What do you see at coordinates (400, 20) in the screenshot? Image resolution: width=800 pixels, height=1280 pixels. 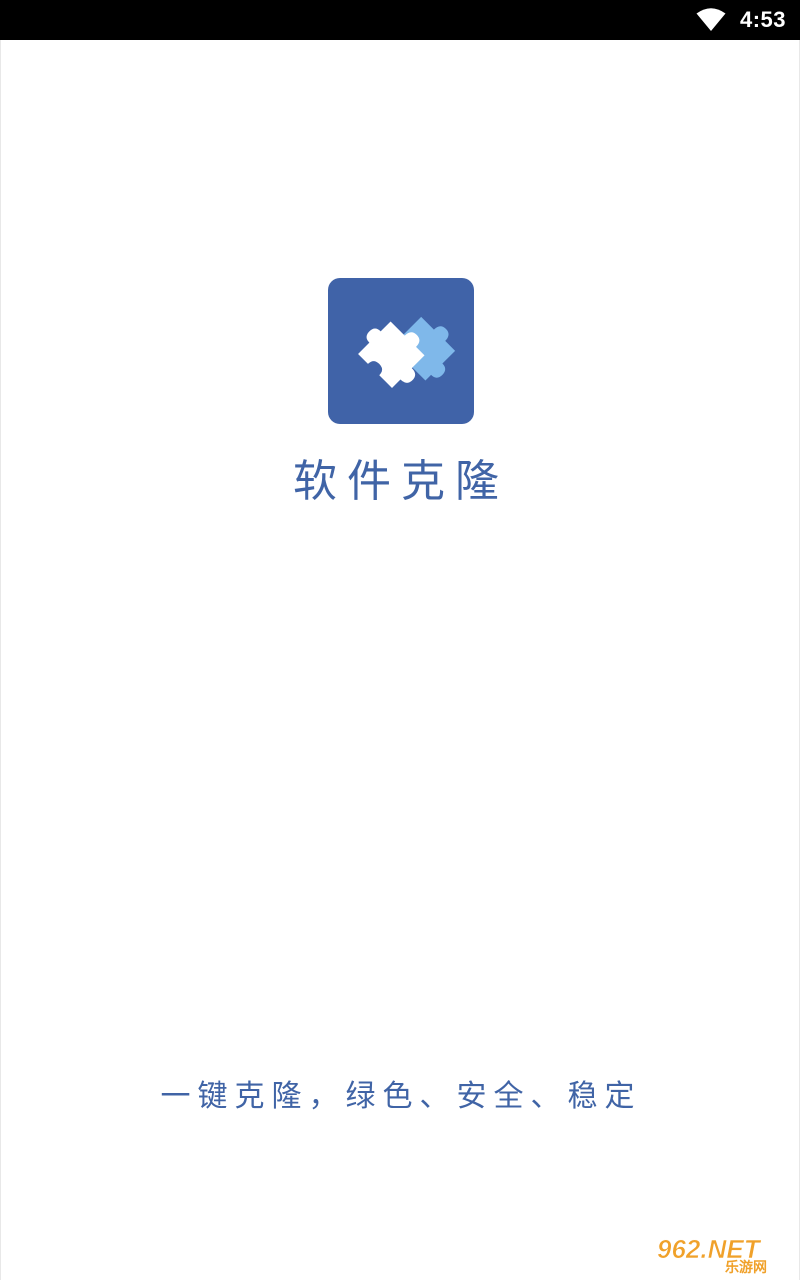 I see `status-bar: 4:53` at bounding box center [400, 20].